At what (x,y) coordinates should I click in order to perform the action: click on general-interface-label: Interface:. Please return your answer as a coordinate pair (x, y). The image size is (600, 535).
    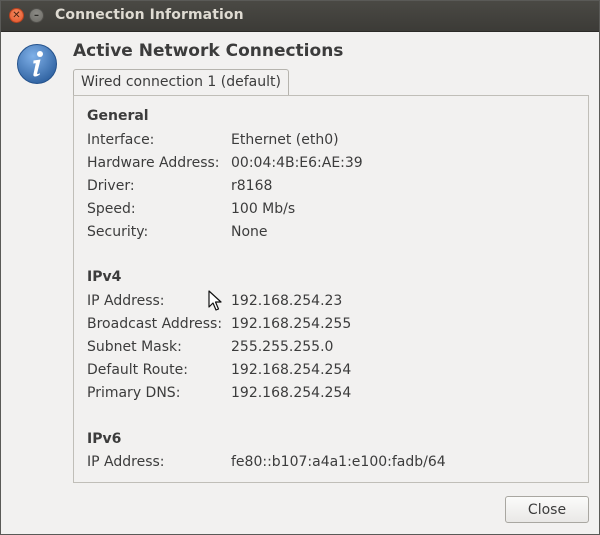
    Looking at the image, I should click on (121, 140).